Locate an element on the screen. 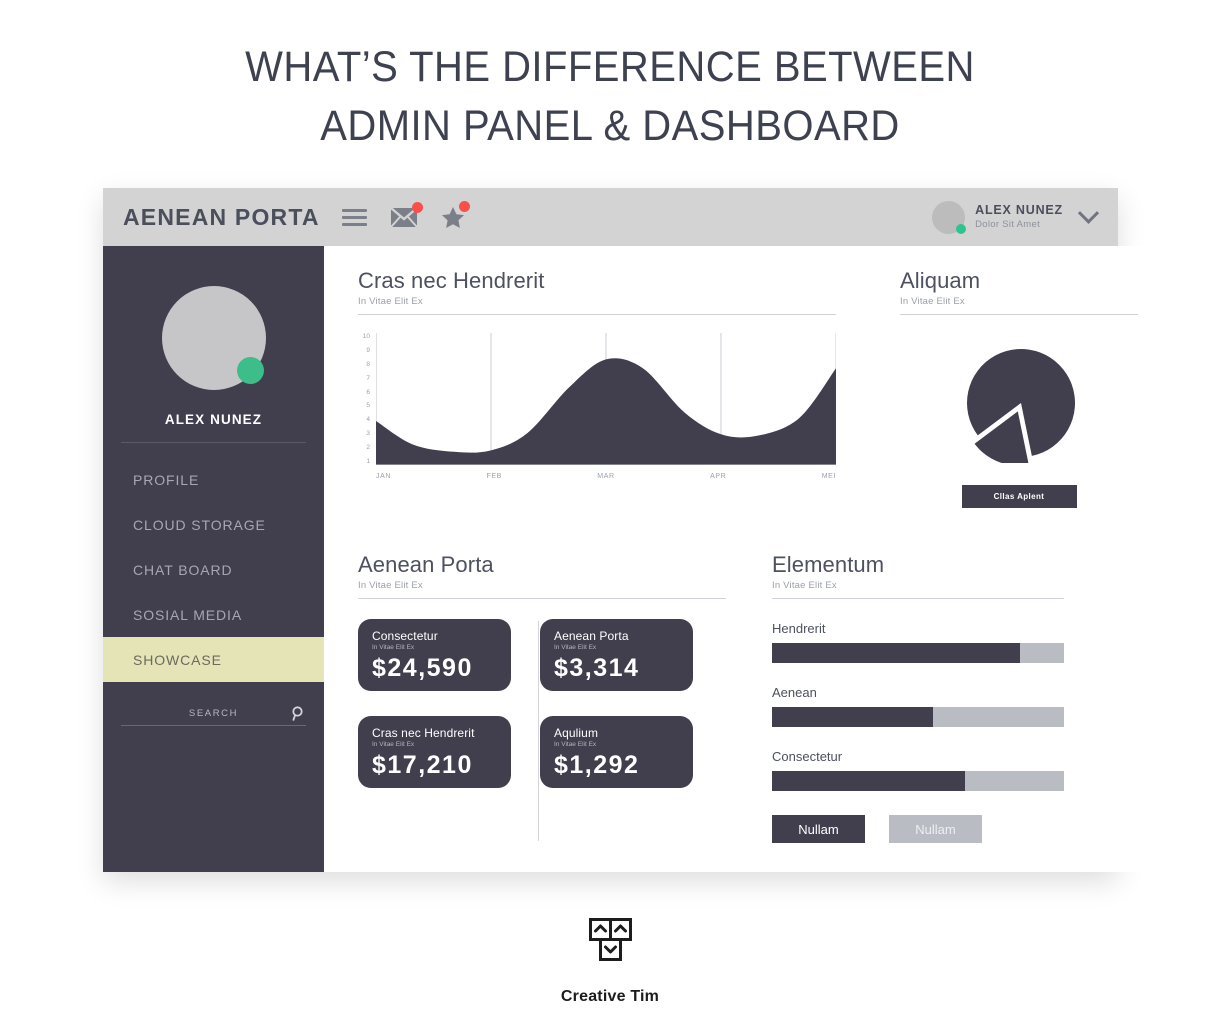 This screenshot has width=1220, height=1026. y-tick: 6 is located at coordinates (368, 392).